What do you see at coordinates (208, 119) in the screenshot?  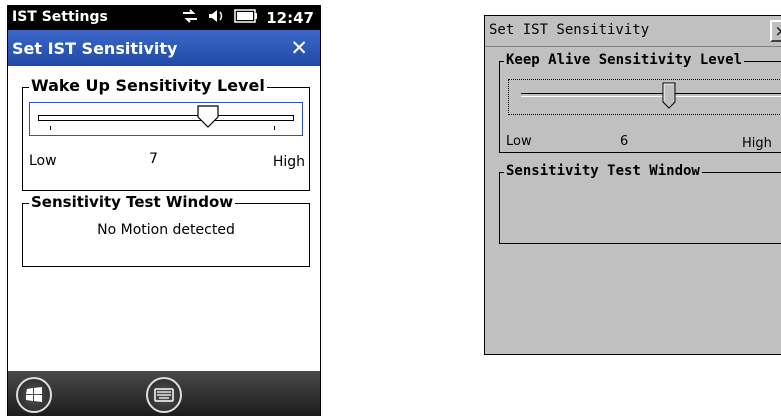 I see `slider-thumb` at bounding box center [208, 119].